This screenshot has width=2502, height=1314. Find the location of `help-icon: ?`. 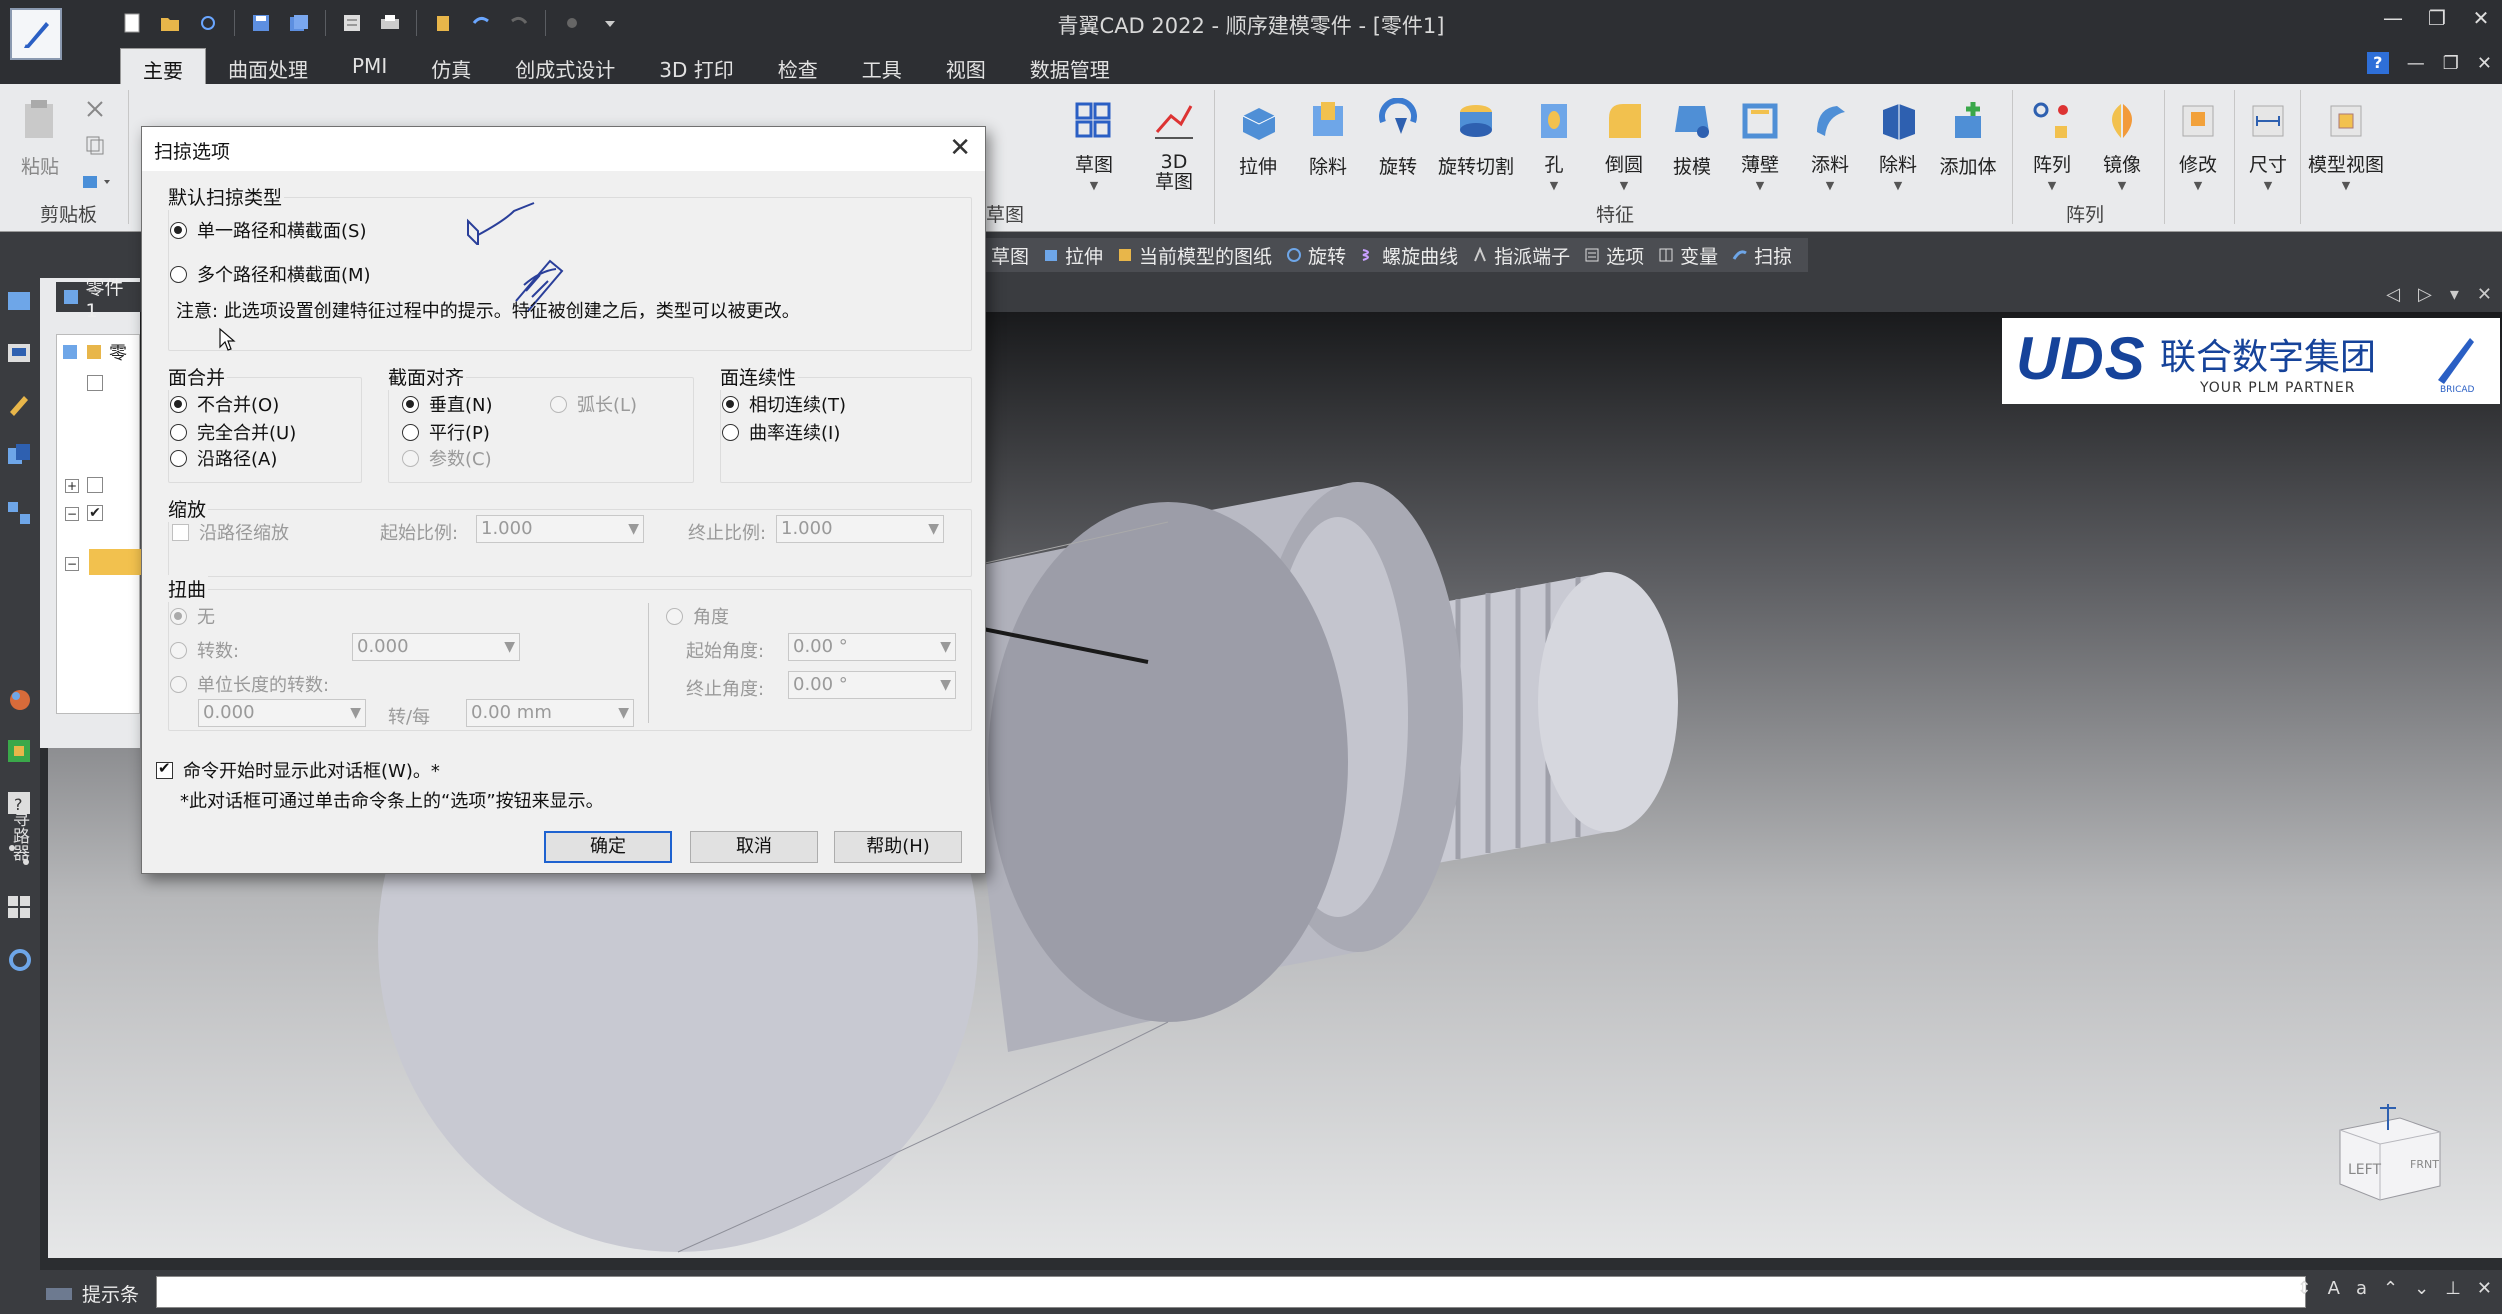

help-icon: ? is located at coordinates (2377, 63).